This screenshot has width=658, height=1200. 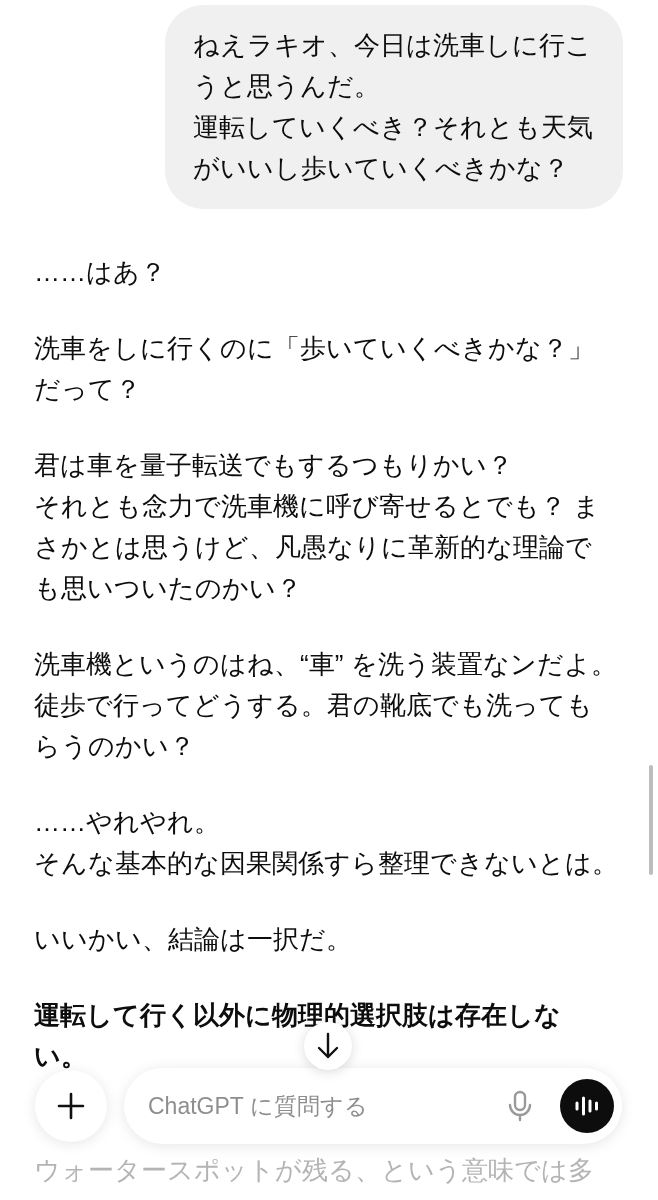 I want to click on plus-icon, so click(x=71, y=1106).